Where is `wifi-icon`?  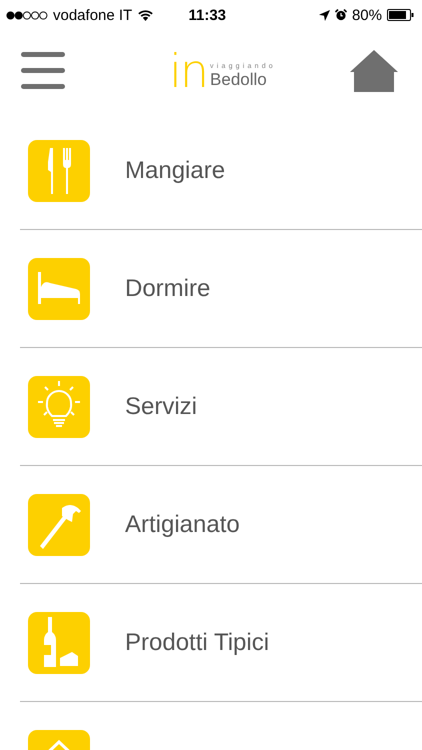 wifi-icon is located at coordinates (145, 15).